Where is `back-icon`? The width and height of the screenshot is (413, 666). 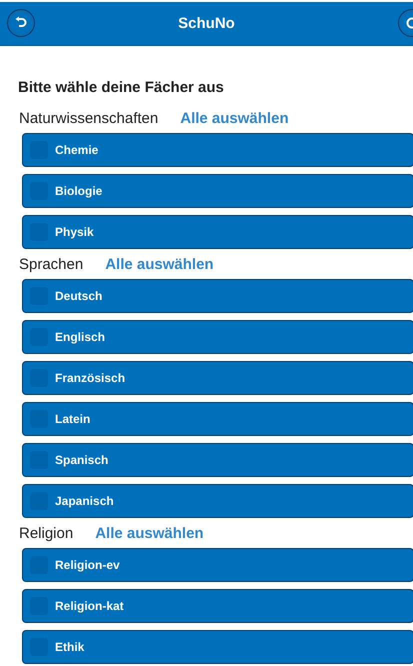 back-icon is located at coordinates (21, 23).